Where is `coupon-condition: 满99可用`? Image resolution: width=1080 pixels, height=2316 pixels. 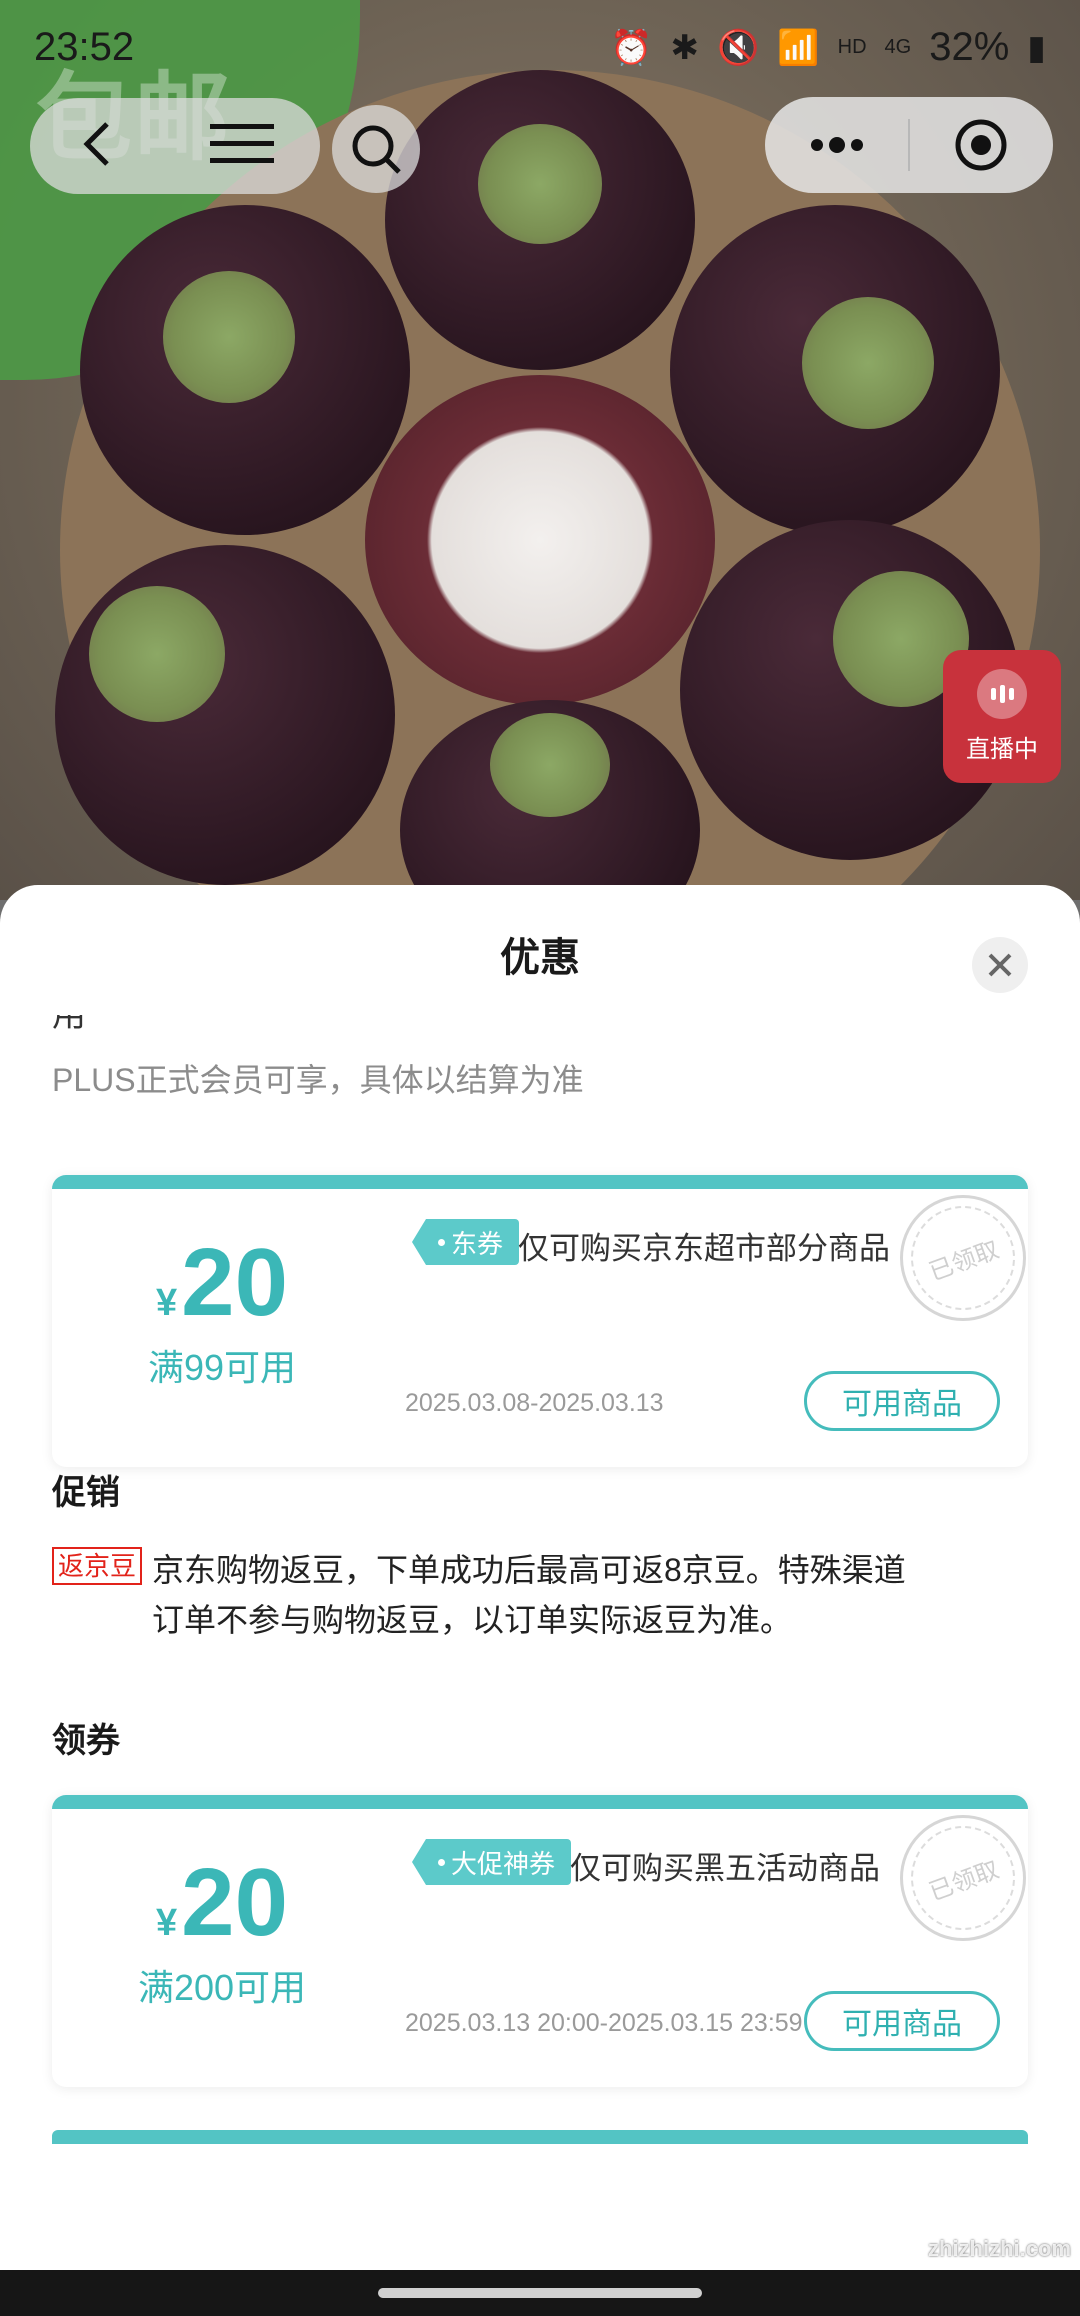
coupon-condition: 满99可用 is located at coordinates (222, 1367).